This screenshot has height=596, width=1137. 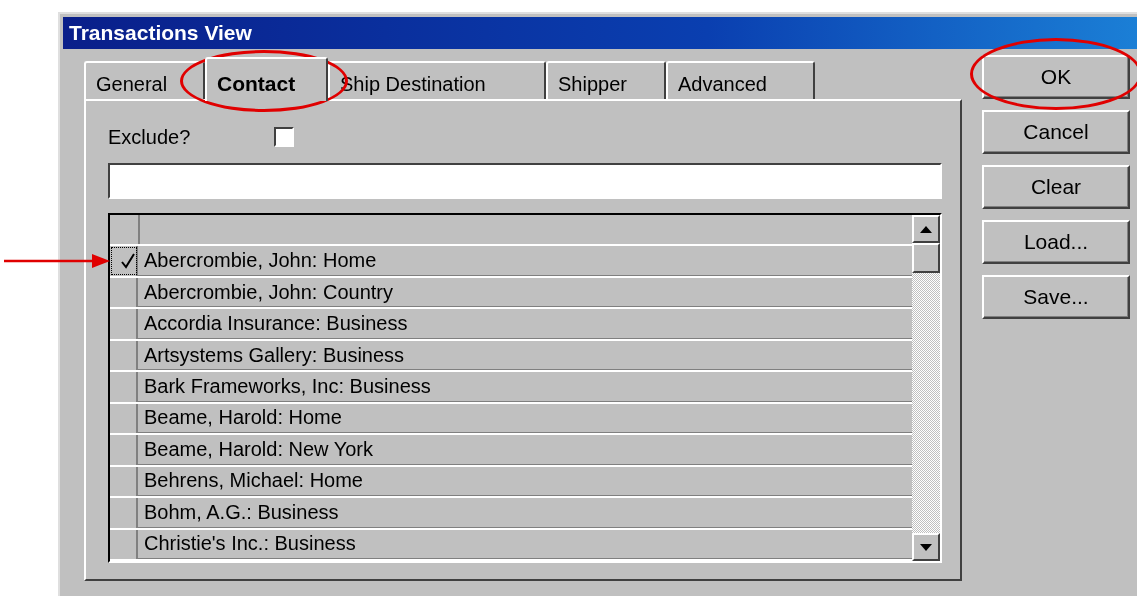 What do you see at coordinates (1056, 77) in the screenshot?
I see `dialog-button: OK` at bounding box center [1056, 77].